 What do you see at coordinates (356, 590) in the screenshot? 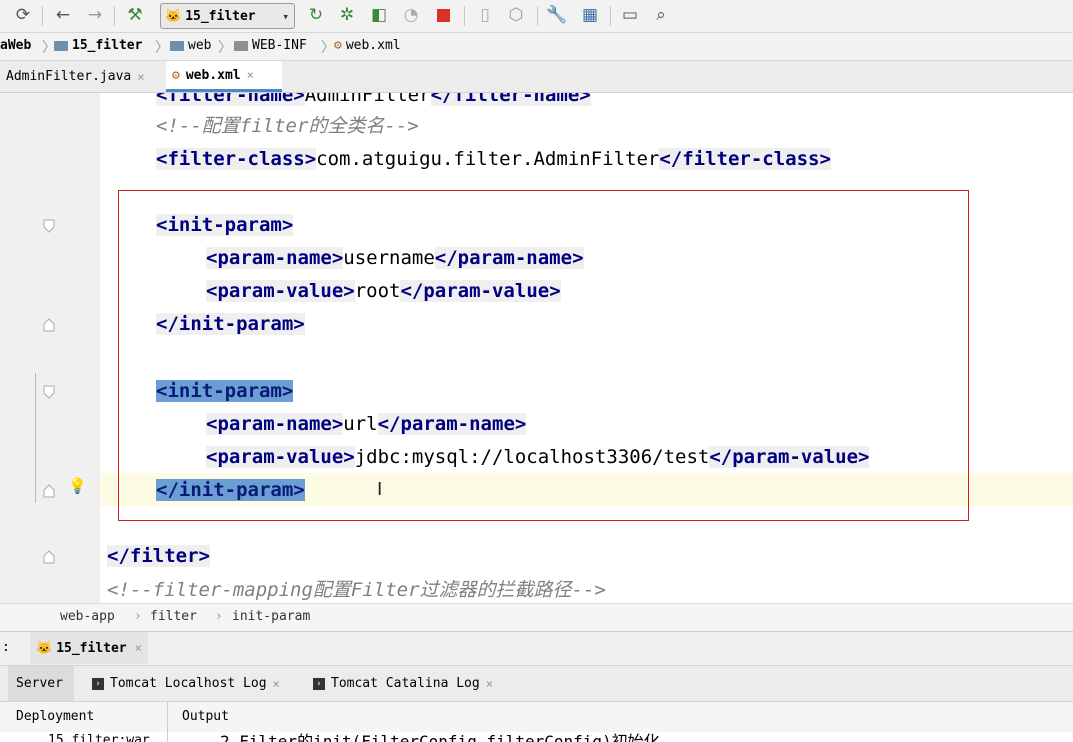
I see `code-line: <!--filter-mapping配置Filter过滤器的拦截路径-->` at bounding box center [356, 590].